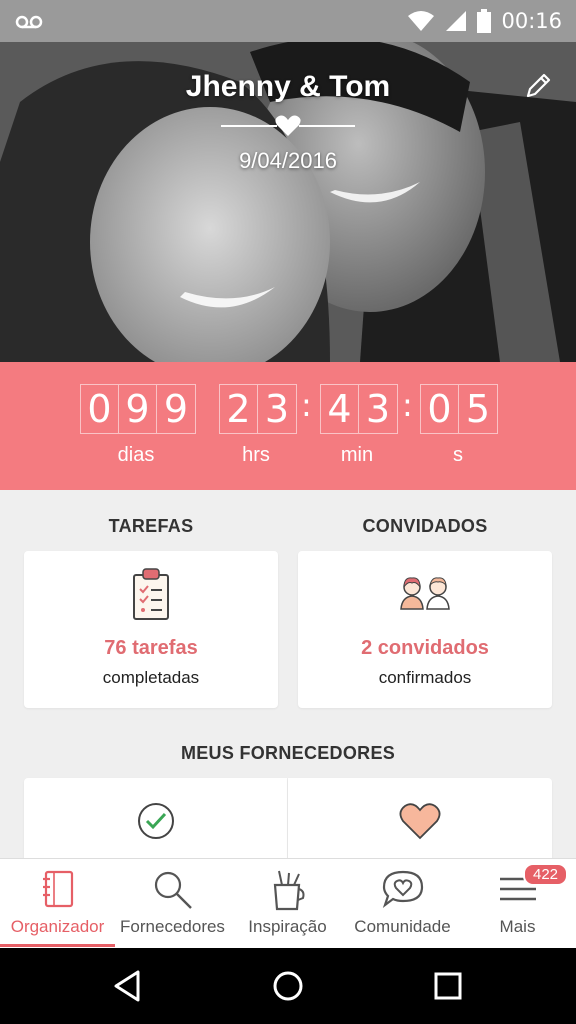 This screenshot has width=576, height=1024. What do you see at coordinates (136, 455) in the screenshot?
I see `days-label: dias` at bounding box center [136, 455].